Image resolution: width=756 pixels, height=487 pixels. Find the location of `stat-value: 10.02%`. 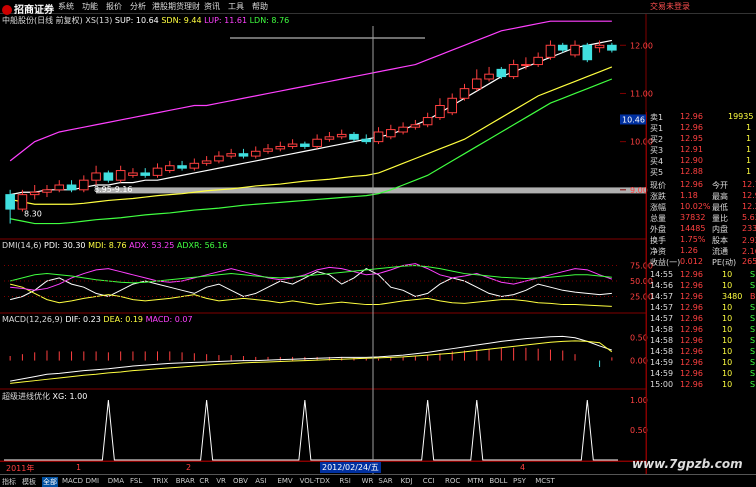

stat-value: 10.02% is located at coordinates (695, 206).